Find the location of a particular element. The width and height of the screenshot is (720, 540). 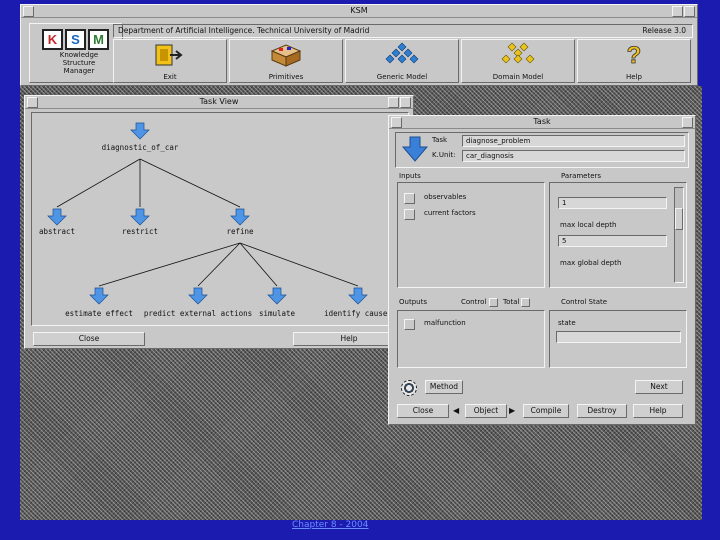

dialog-help-button: Help is located at coordinates (658, 411).